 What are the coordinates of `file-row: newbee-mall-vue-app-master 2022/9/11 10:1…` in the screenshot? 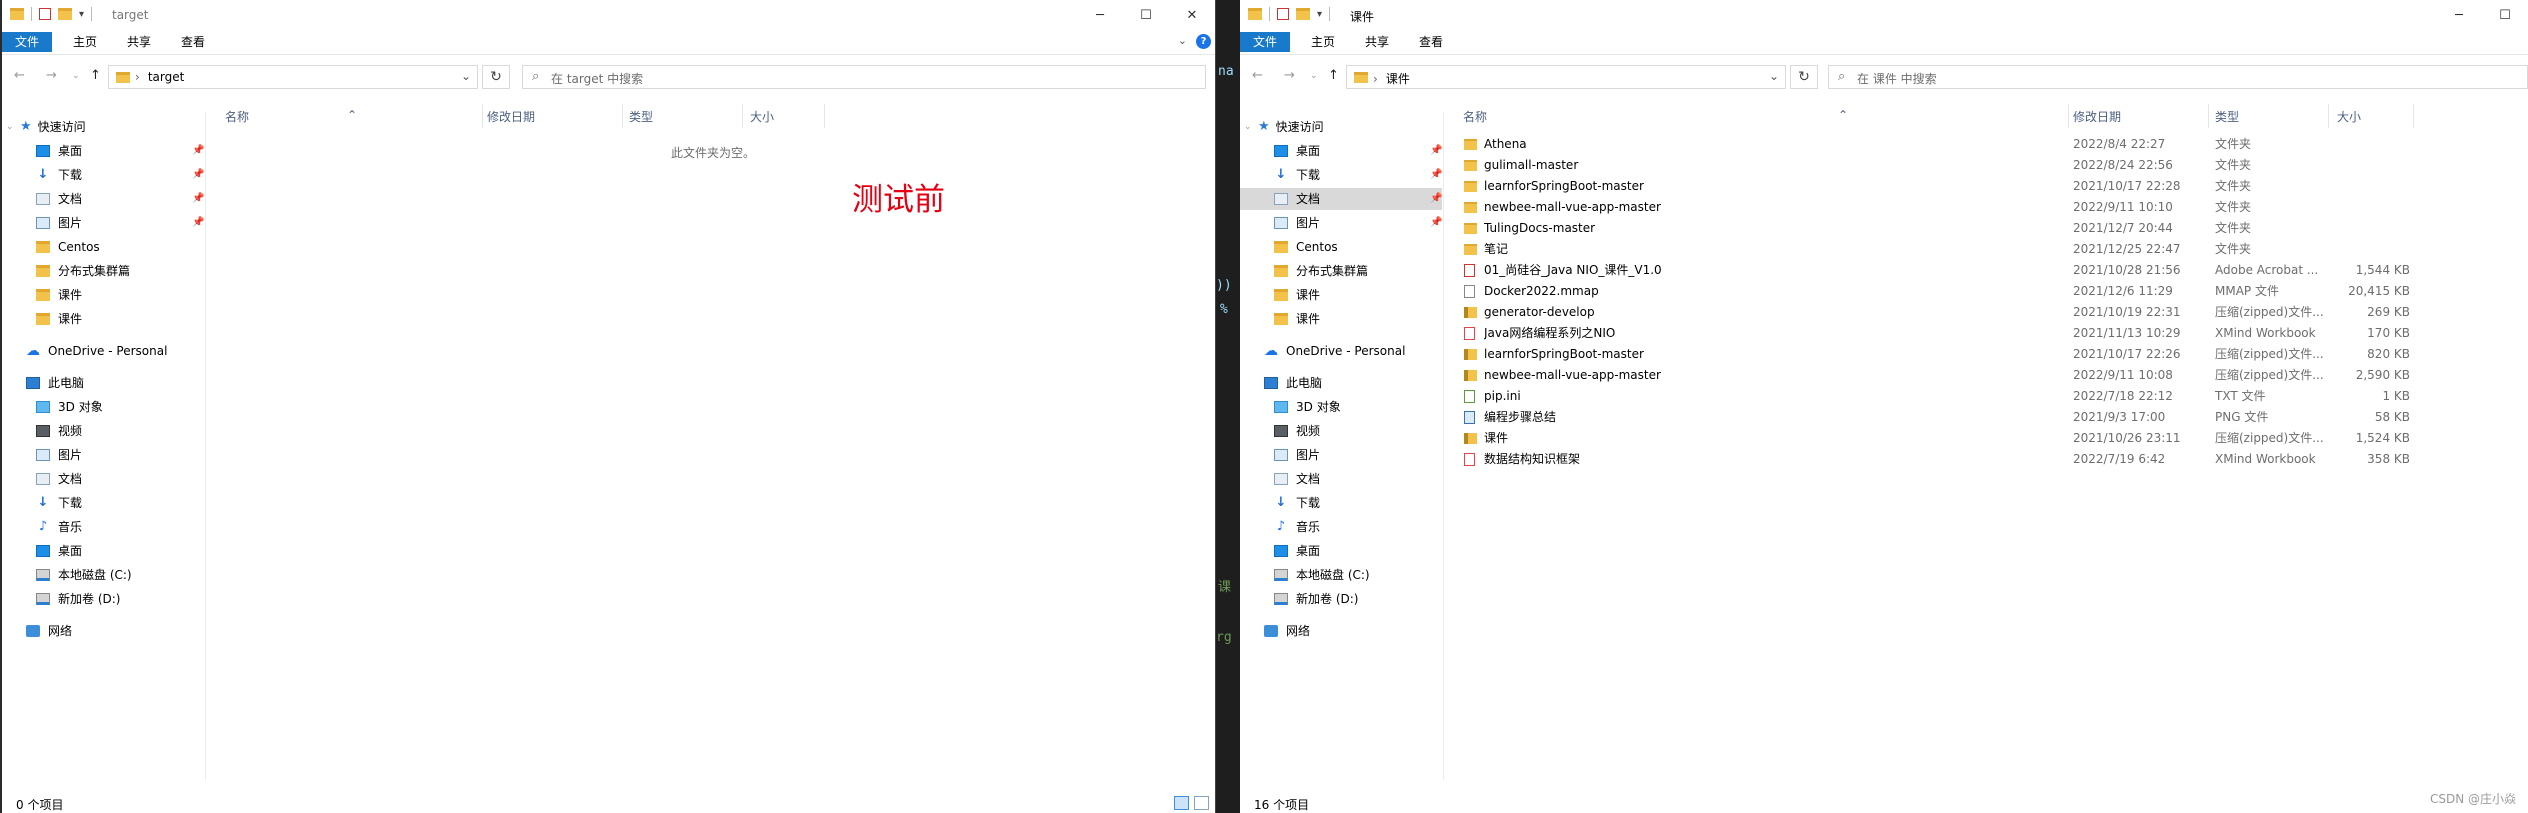 It's located at (1947, 207).